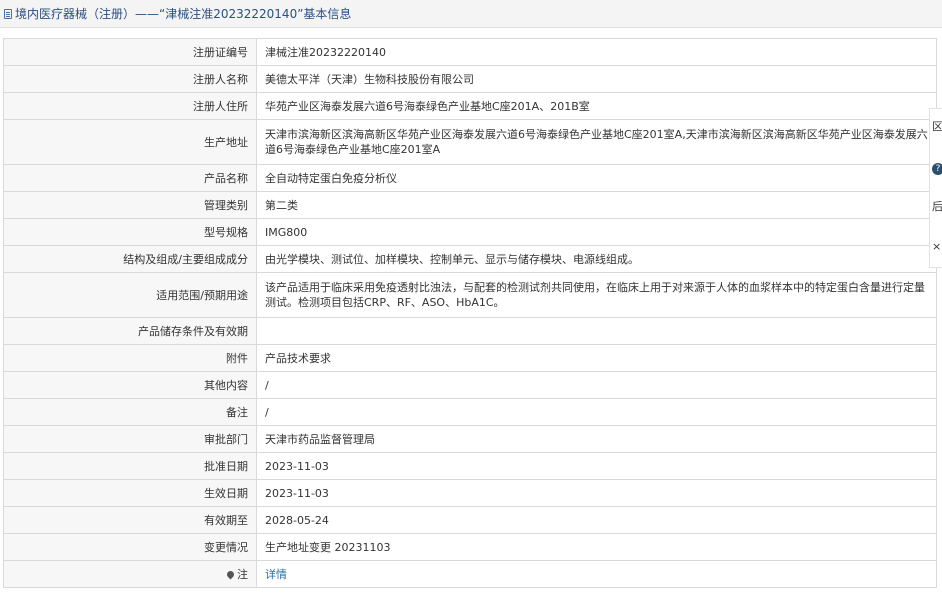  Describe the element at coordinates (937, 127) in the screenshot. I see `side-tool-region: 区` at that location.